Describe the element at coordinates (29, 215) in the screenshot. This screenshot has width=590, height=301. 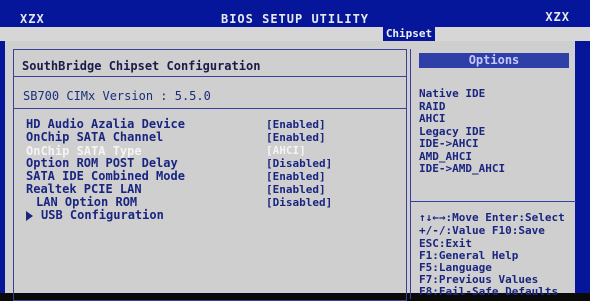
I see `submenu-arrow-icon` at that location.